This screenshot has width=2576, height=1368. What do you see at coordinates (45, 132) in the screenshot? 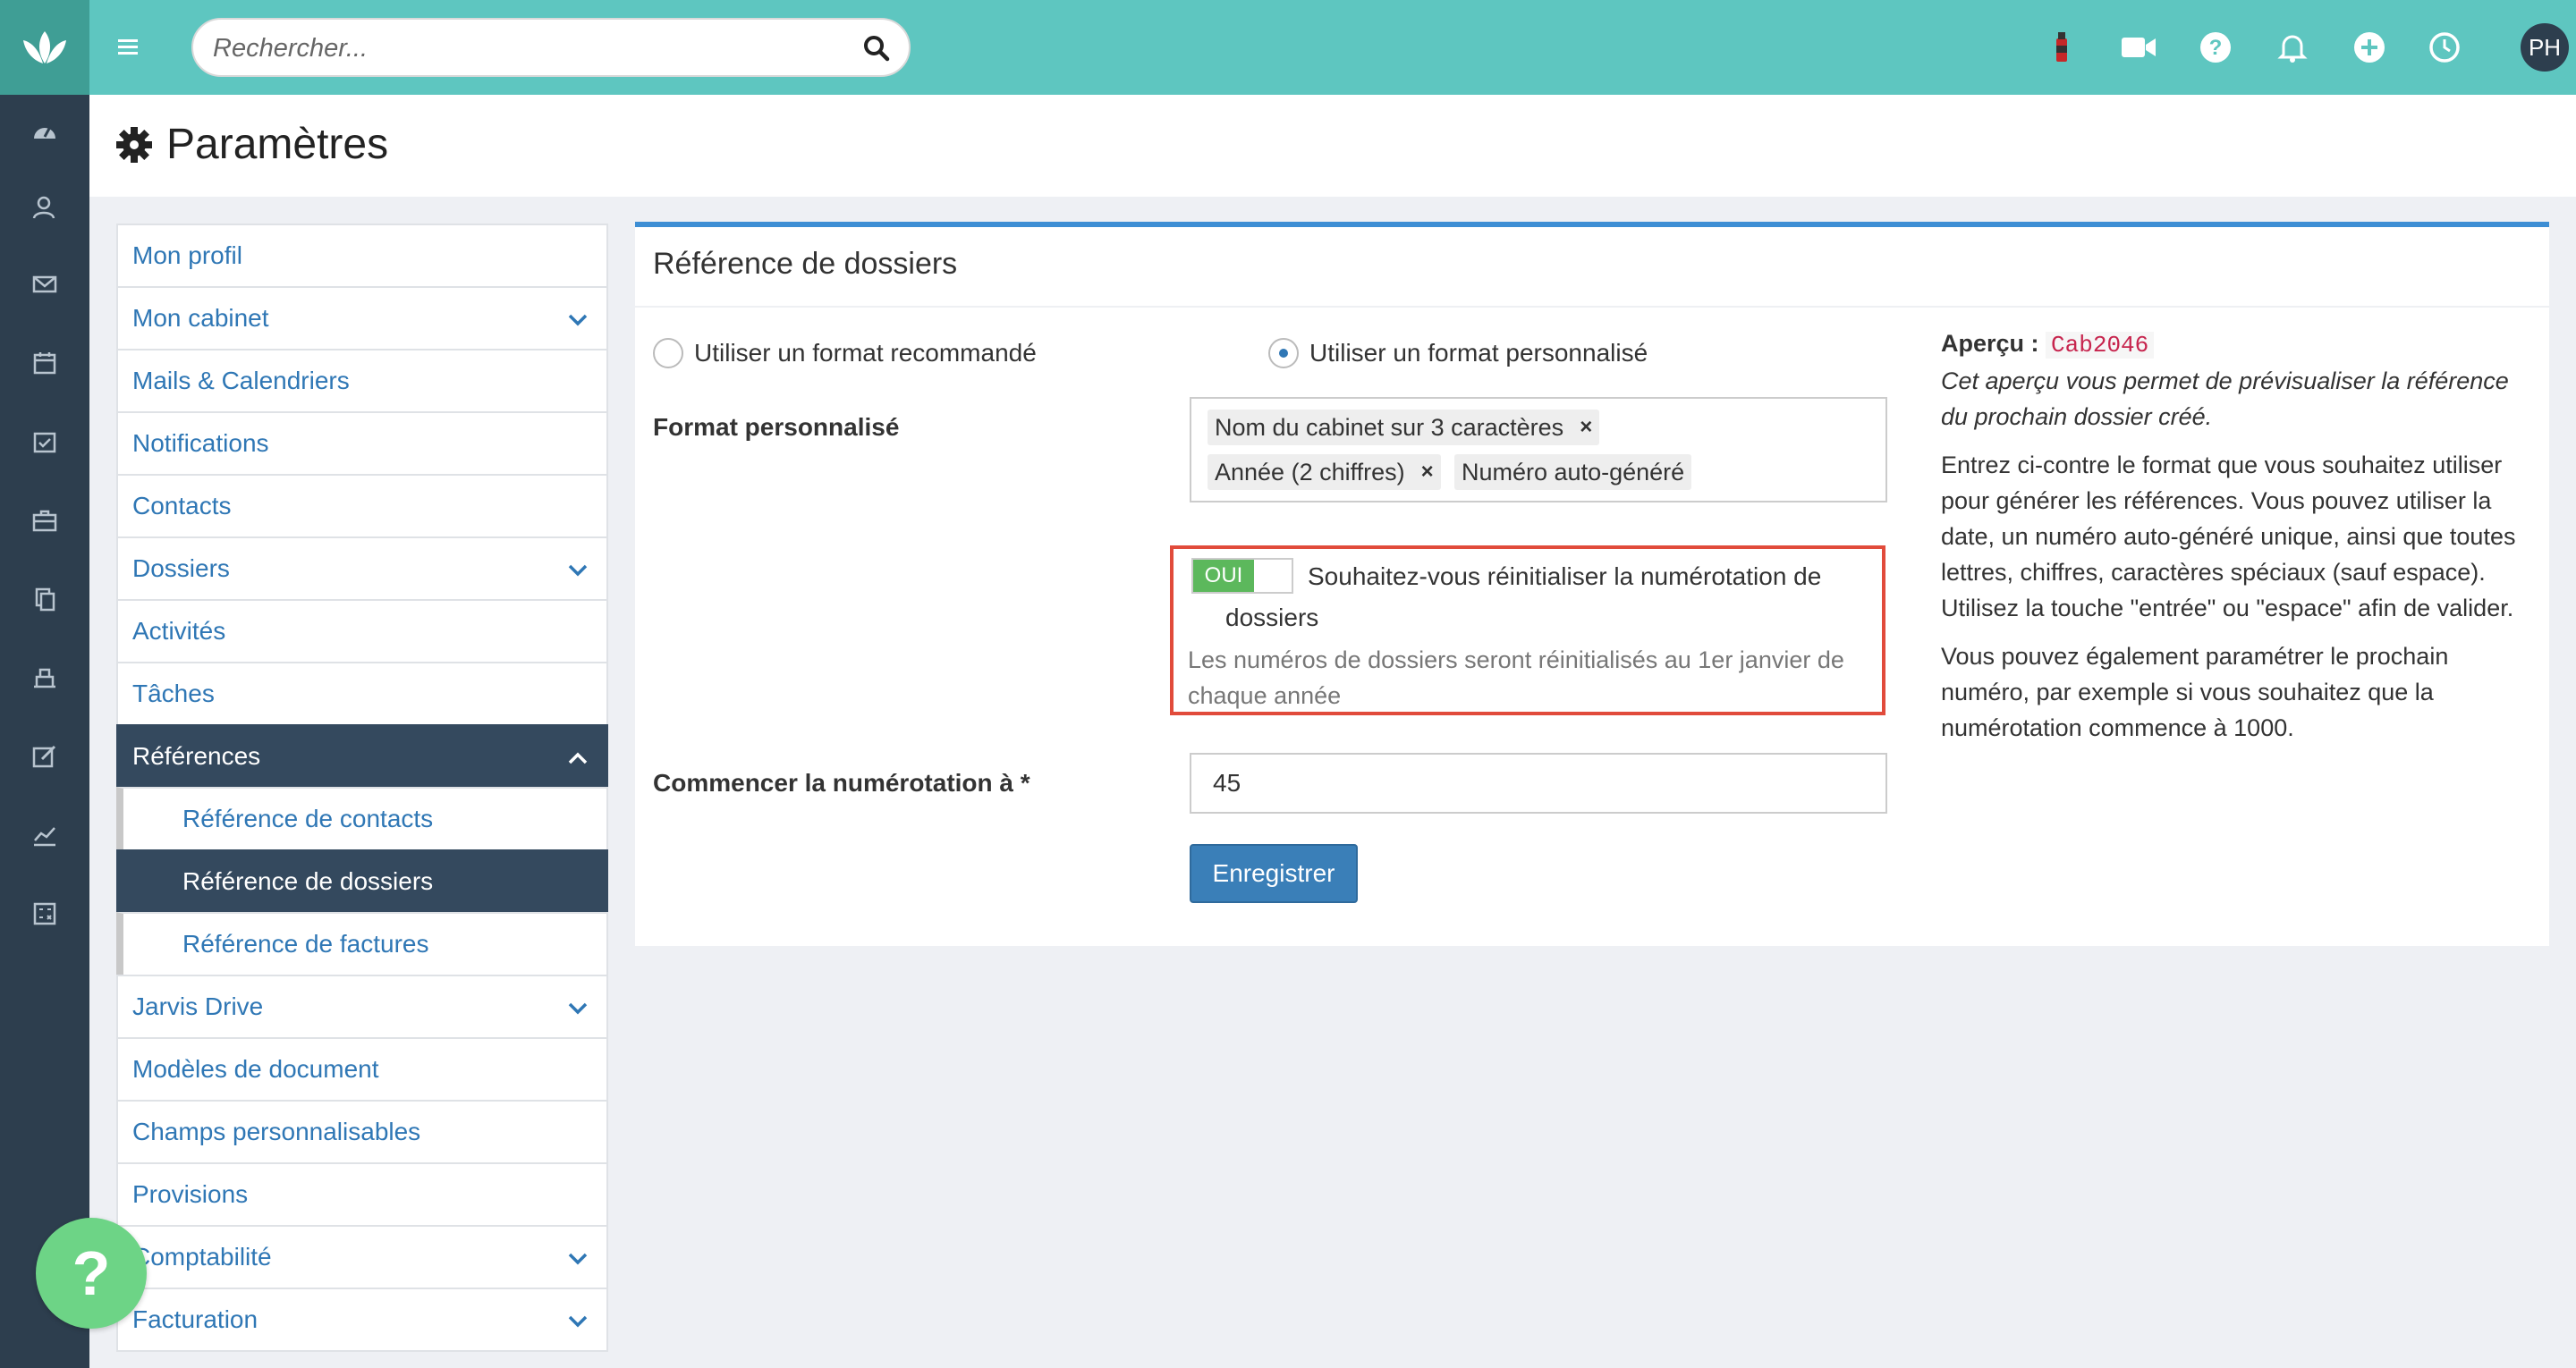
I see `dashboard-icon` at bounding box center [45, 132].